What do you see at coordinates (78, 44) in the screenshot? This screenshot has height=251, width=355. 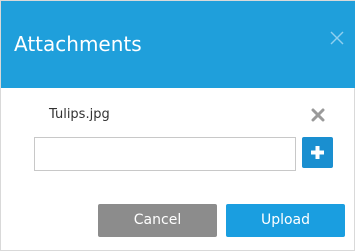 I see `dialog-title: Attachments` at bounding box center [78, 44].